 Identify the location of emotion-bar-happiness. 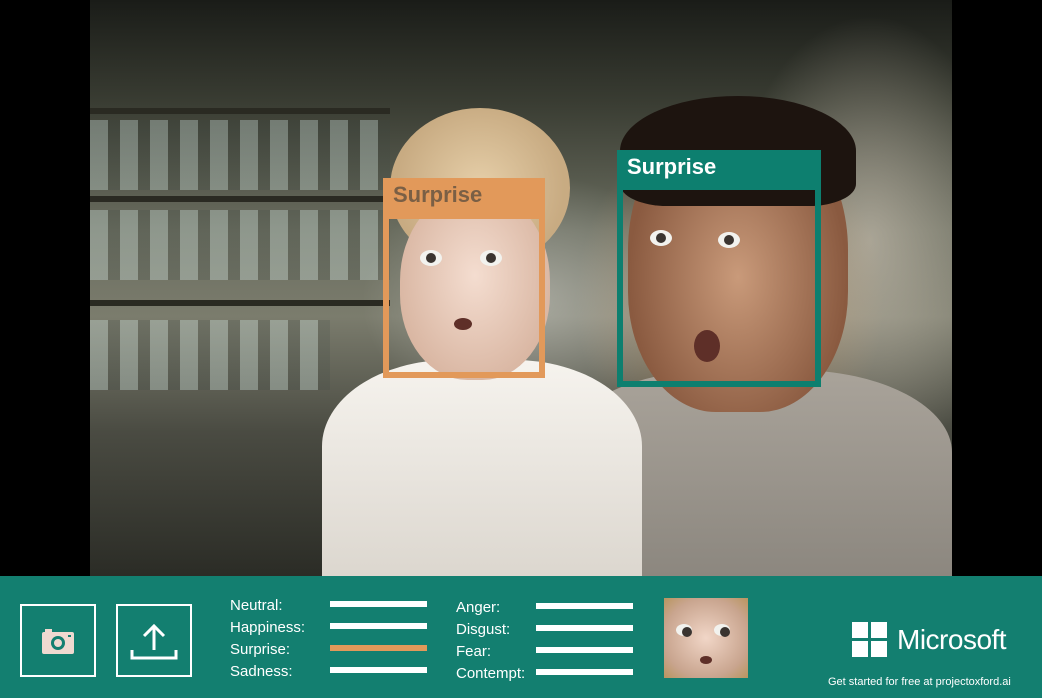
(378, 626).